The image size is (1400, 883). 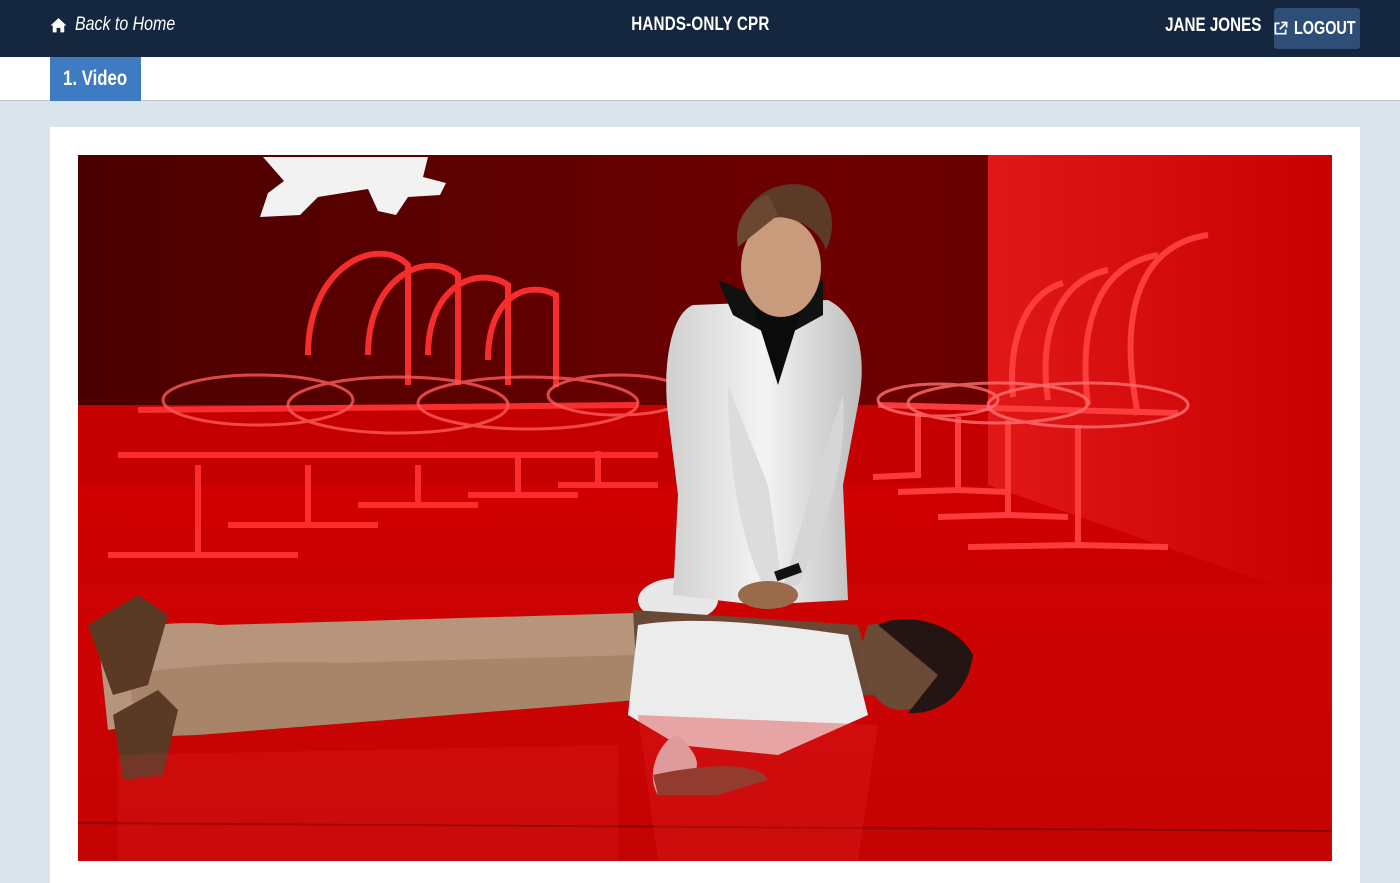 I want to click on step-tab-bar: 1. Video, so click(x=700, y=79).